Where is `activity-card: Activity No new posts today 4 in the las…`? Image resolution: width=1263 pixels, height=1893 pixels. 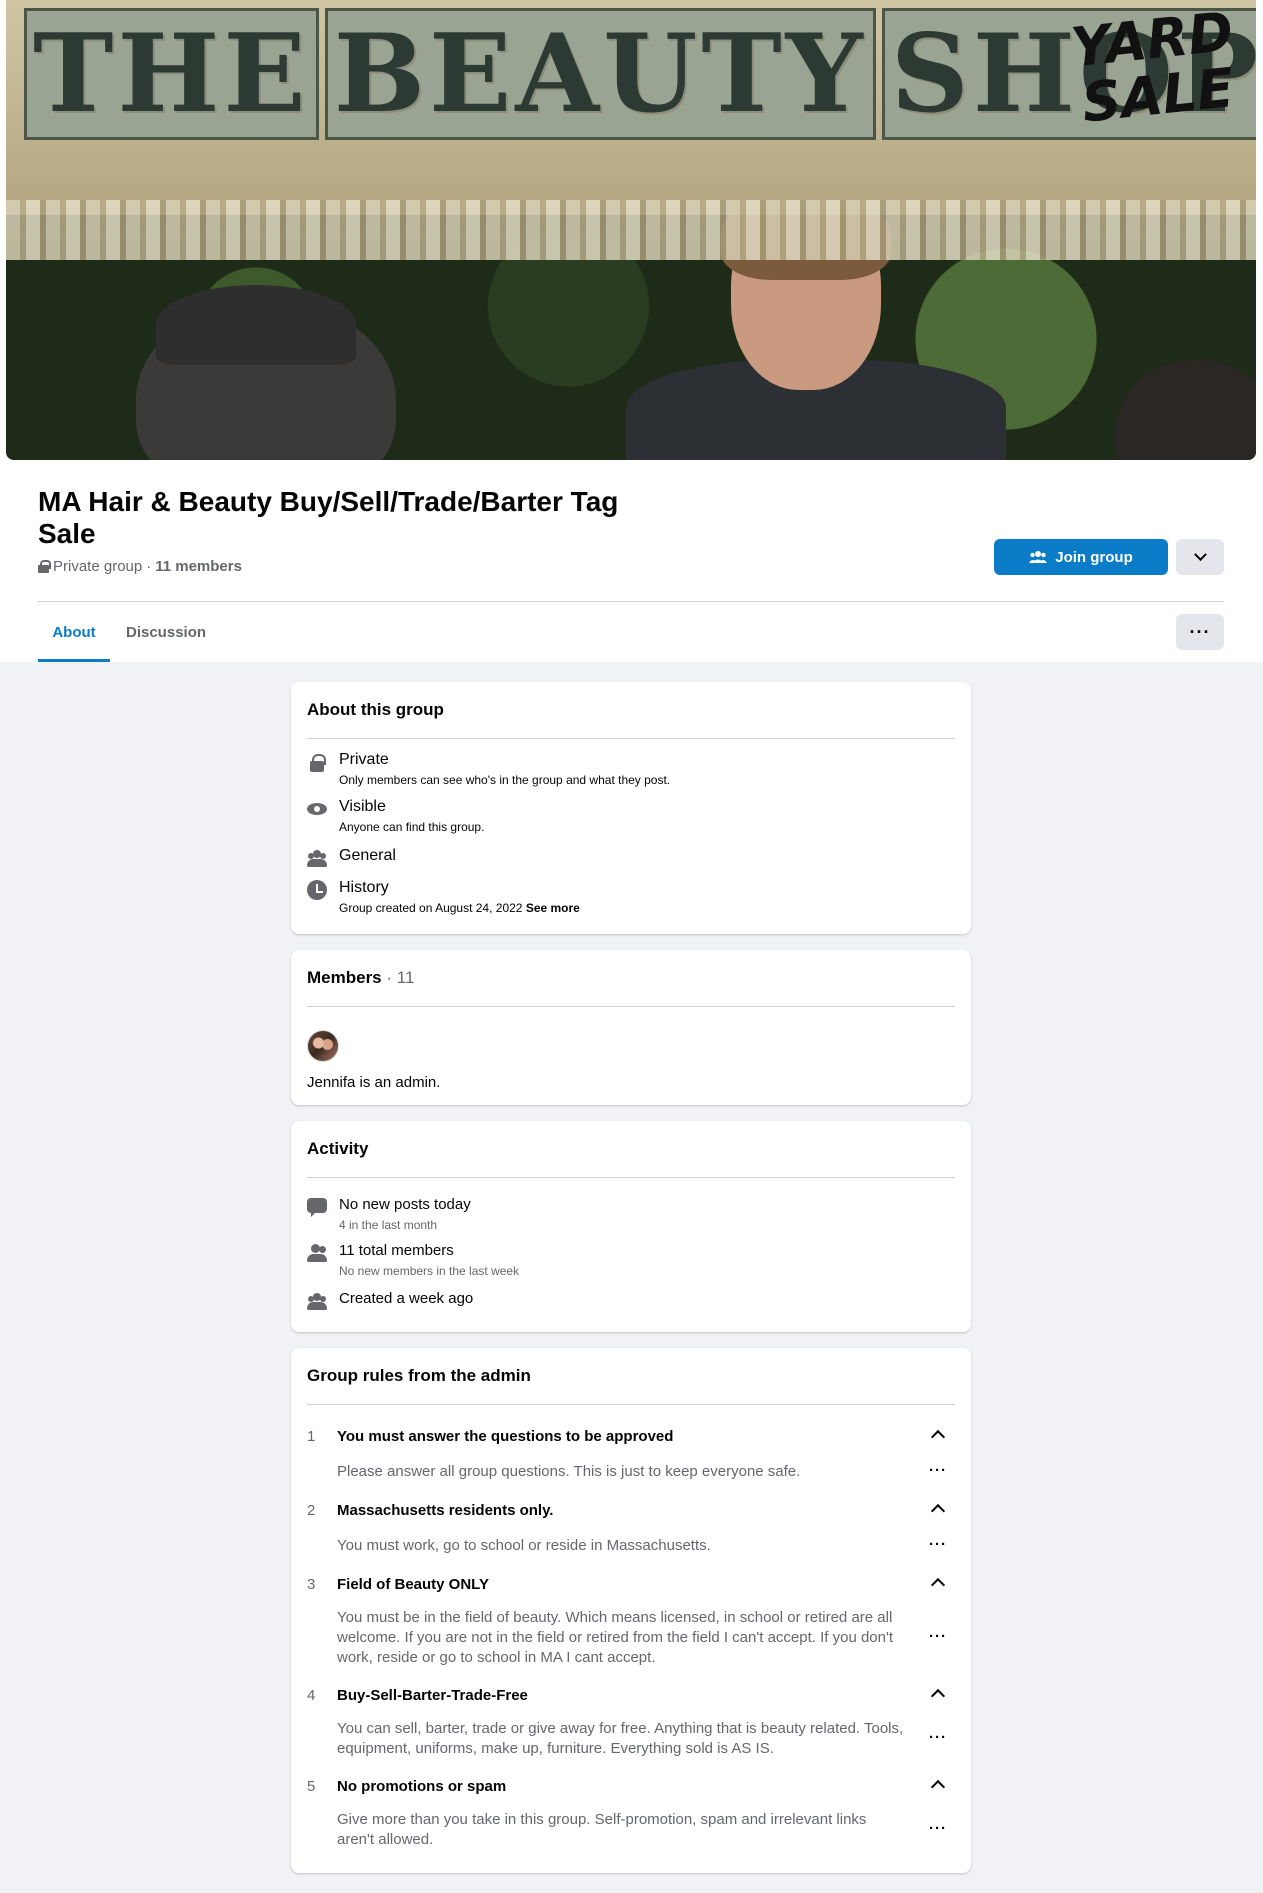
activity-card: Activity No new posts today 4 in the las… is located at coordinates (631, 1226).